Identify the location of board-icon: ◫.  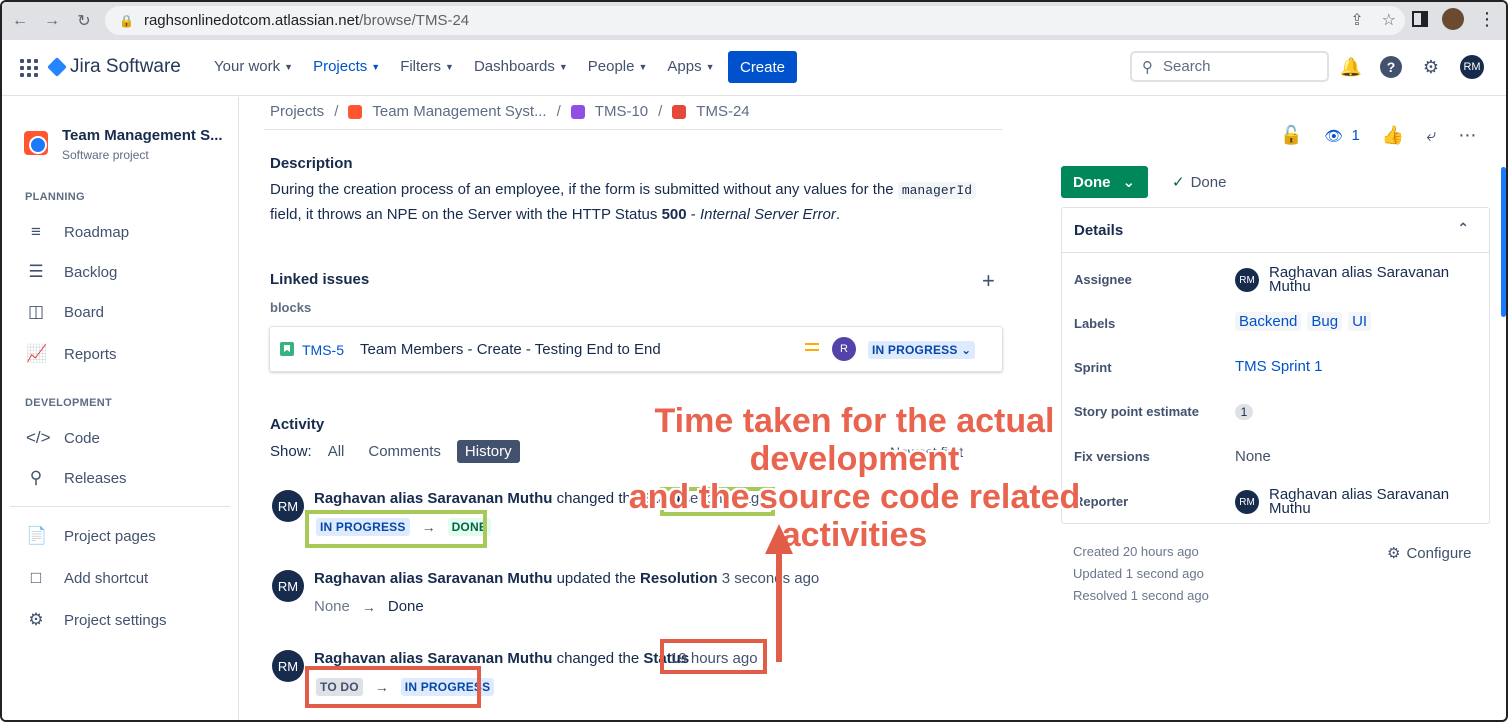
(36, 311).